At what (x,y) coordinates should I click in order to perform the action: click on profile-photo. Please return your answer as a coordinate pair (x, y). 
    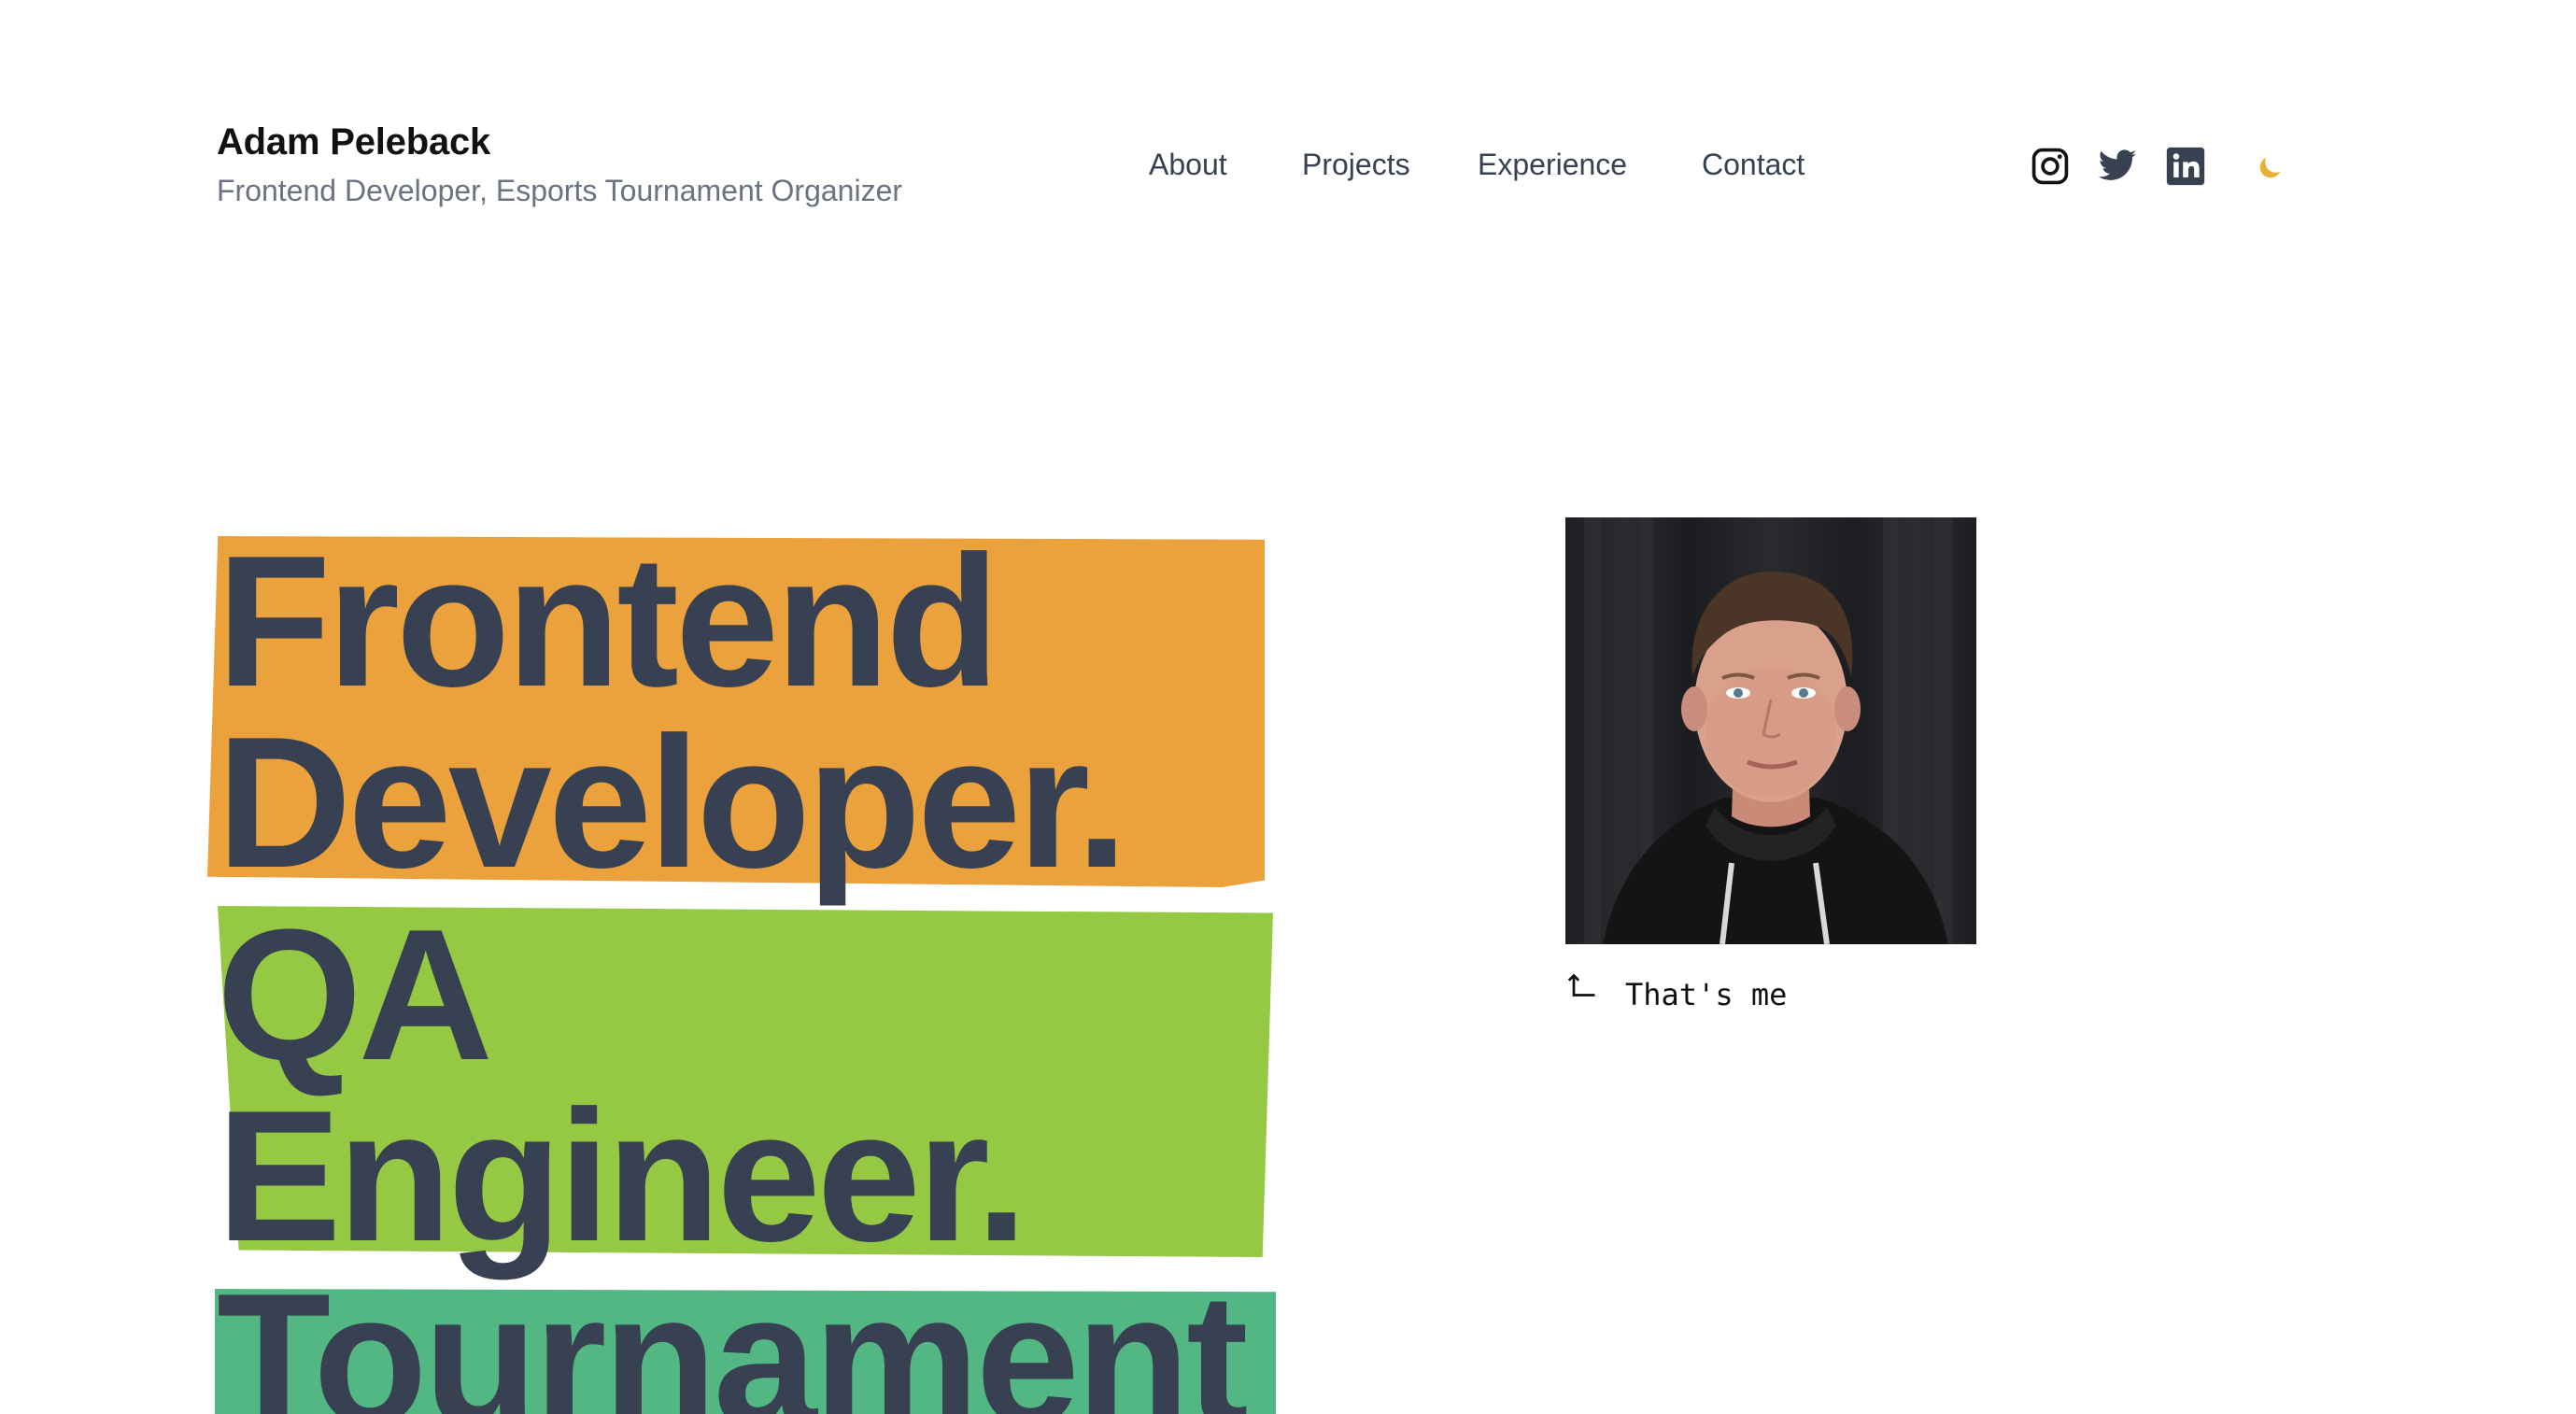
    Looking at the image, I should click on (1770, 730).